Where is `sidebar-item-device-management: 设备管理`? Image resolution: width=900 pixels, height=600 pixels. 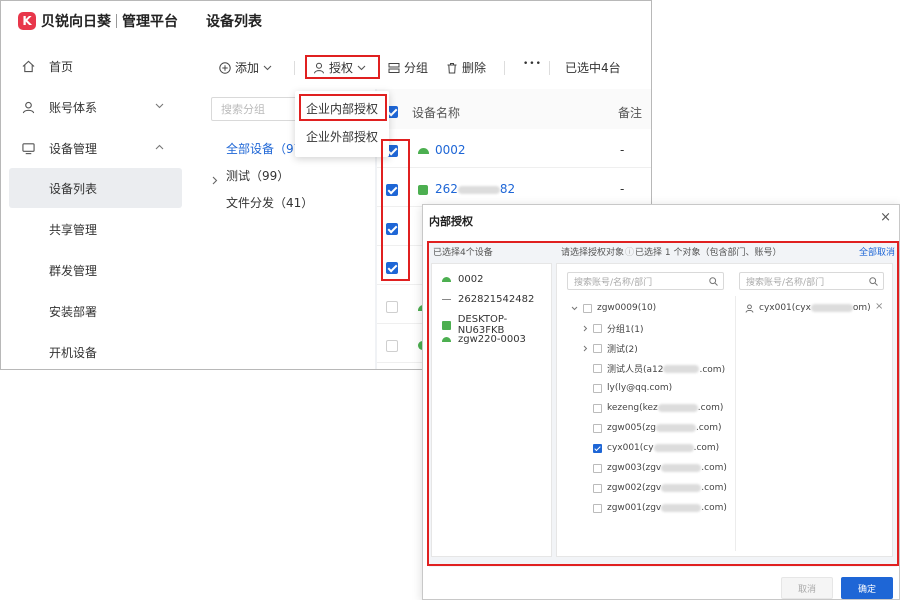
sidebar-item-device-management: 设备管理 is located at coordinates (95, 148).